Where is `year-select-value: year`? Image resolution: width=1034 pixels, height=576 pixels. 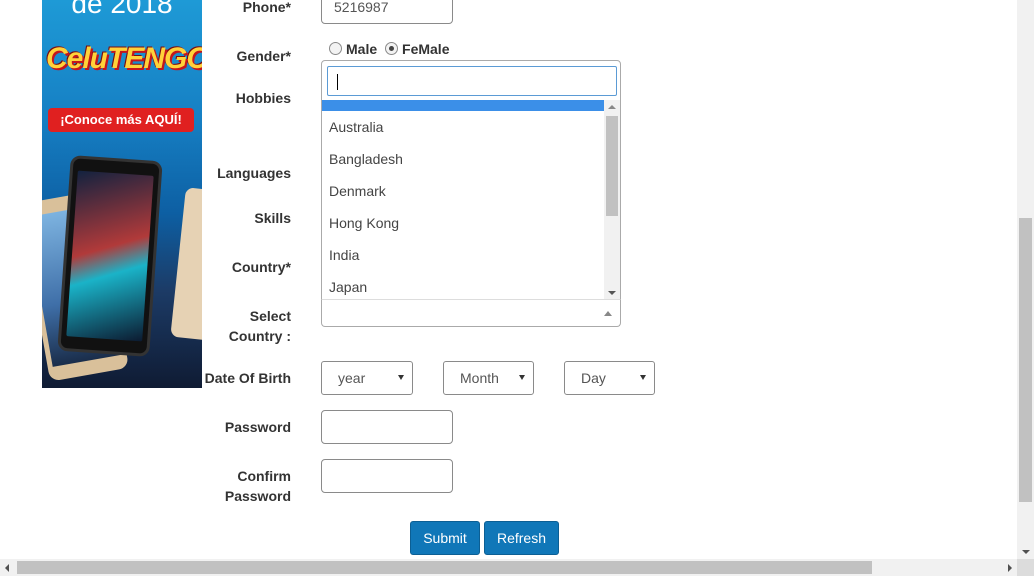 year-select-value: year is located at coordinates (352, 378).